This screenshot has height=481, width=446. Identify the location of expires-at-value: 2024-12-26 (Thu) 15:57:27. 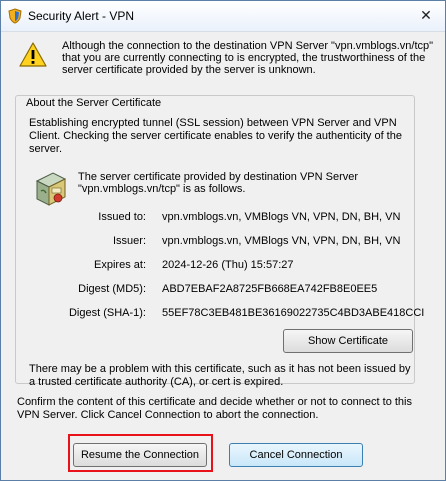
(228, 265).